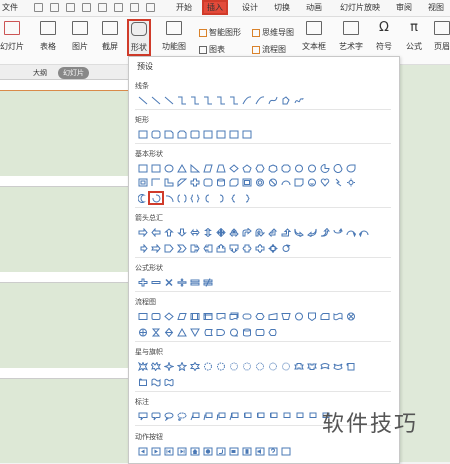 The image size is (450, 464). I want to click on action-return-icon, so click(221, 451).